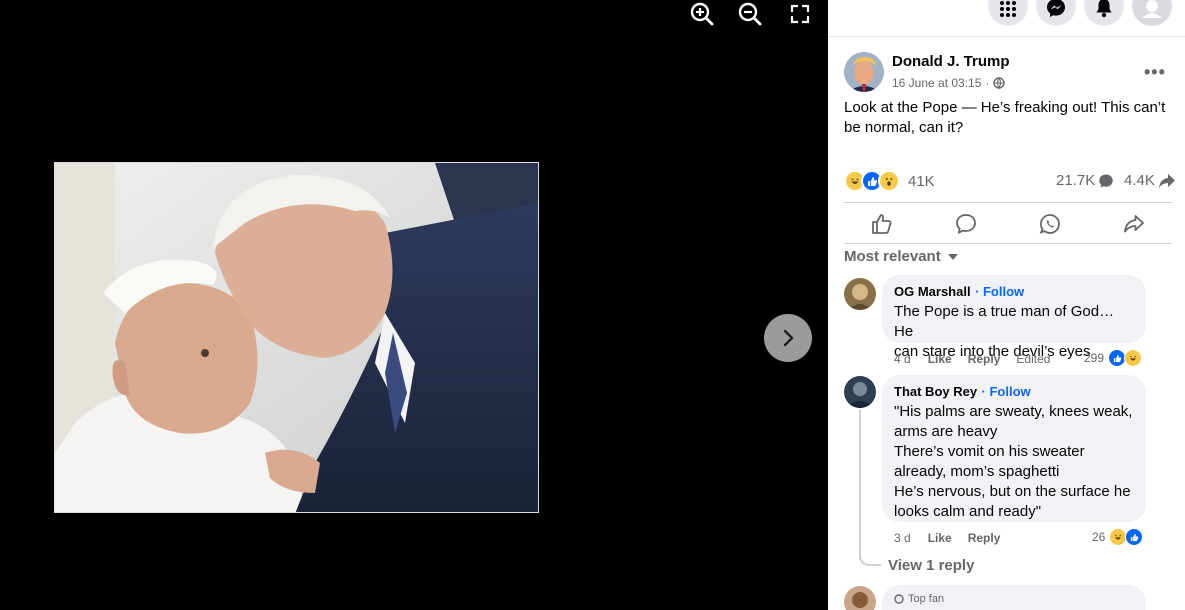  I want to click on comment-meta: 3 d Like Reply, so click(947, 538).